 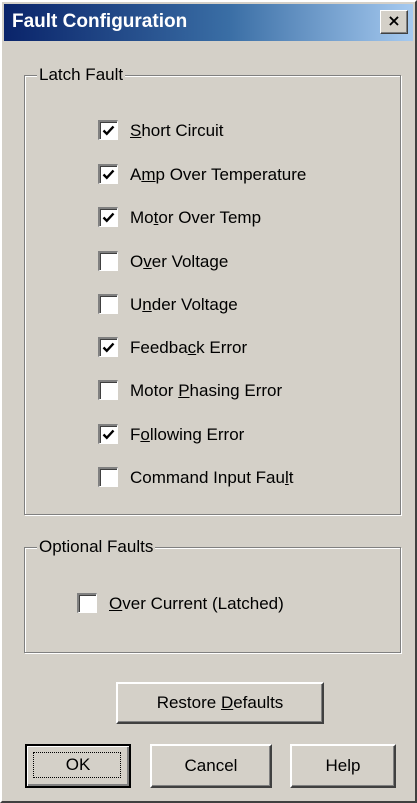 What do you see at coordinates (177, 130) in the screenshot?
I see `short-circuit-label: Short Circuit` at bounding box center [177, 130].